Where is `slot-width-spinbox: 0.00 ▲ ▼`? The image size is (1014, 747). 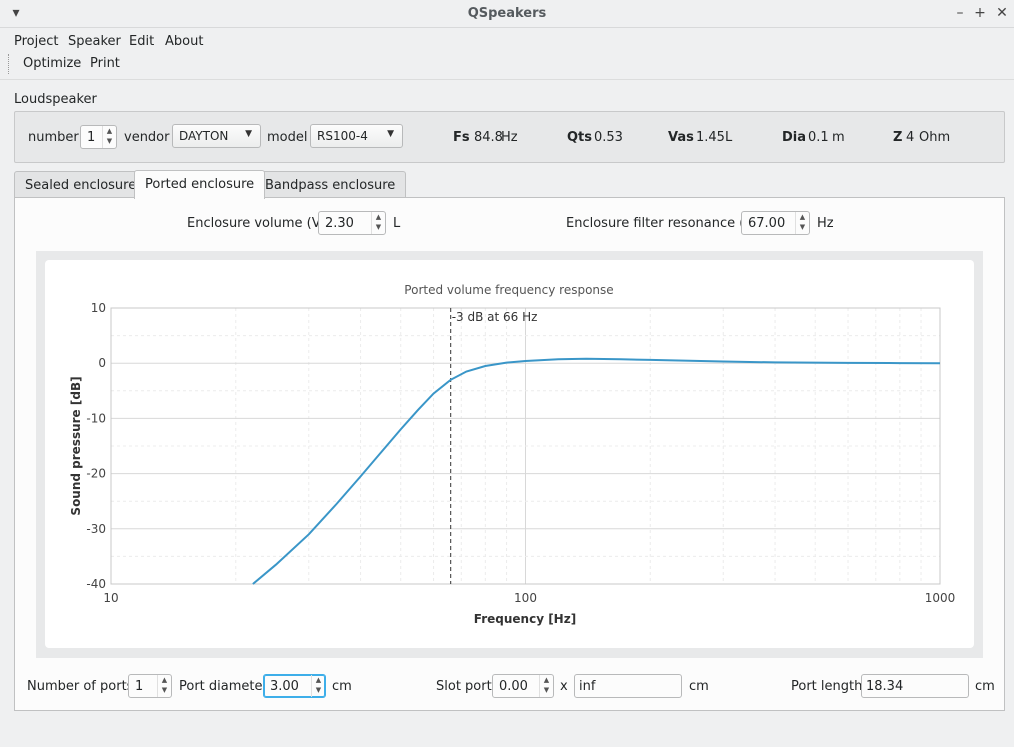 slot-width-spinbox: 0.00 ▲ ▼ is located at coordinates (523, 686).